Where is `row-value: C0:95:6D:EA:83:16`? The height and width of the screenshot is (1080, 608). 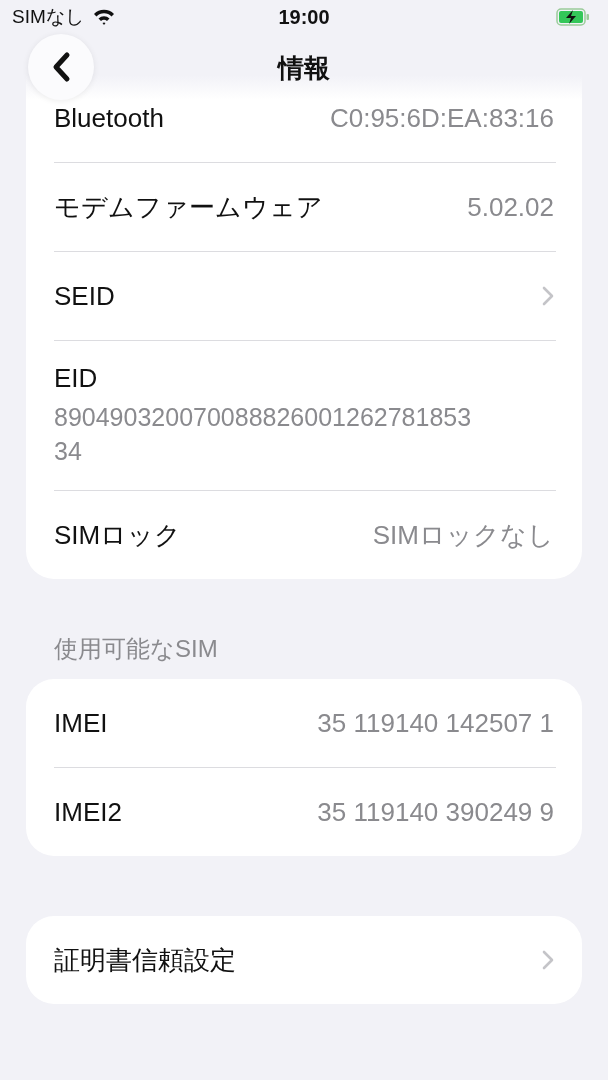 row-value: C0:95:6D:EA:83:16 is located at coordinates (441, 118).